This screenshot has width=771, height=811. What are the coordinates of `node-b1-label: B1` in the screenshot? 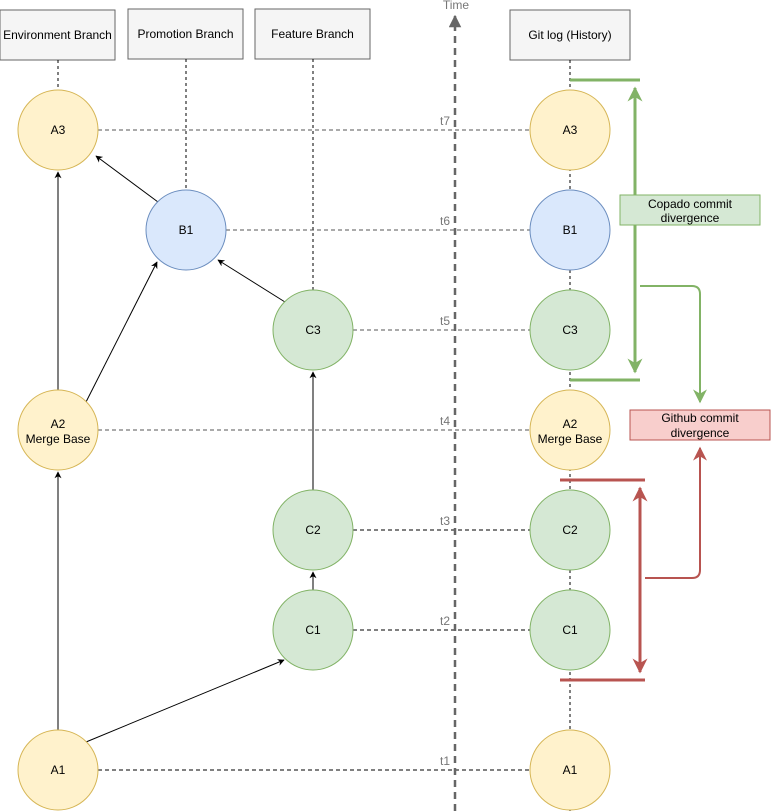 It's located at (186, 230).